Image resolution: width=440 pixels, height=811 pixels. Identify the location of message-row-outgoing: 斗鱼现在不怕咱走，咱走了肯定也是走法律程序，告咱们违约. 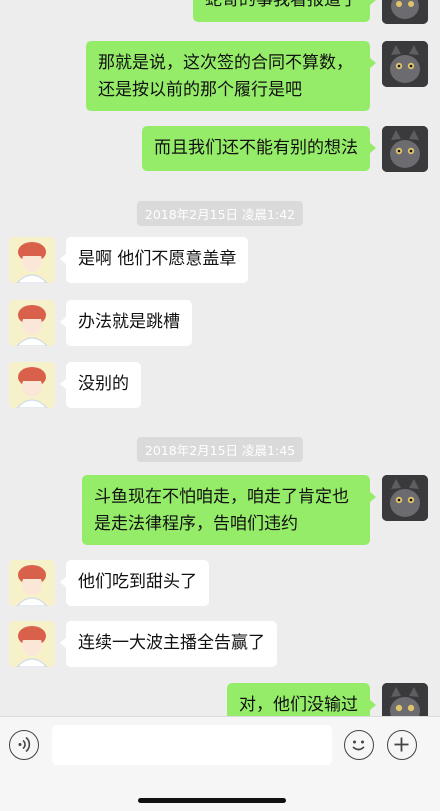
(220, 511).